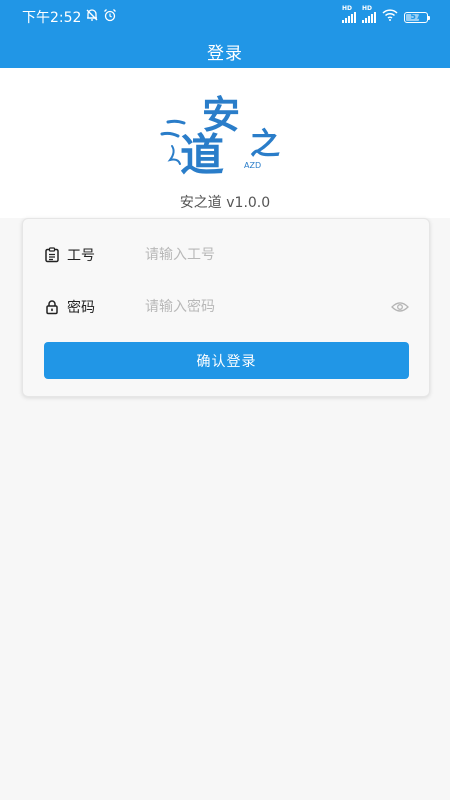 Image resolution: width=450 pixels, height=800 pixels. I want to click on header: 登录, so click(225, 51).